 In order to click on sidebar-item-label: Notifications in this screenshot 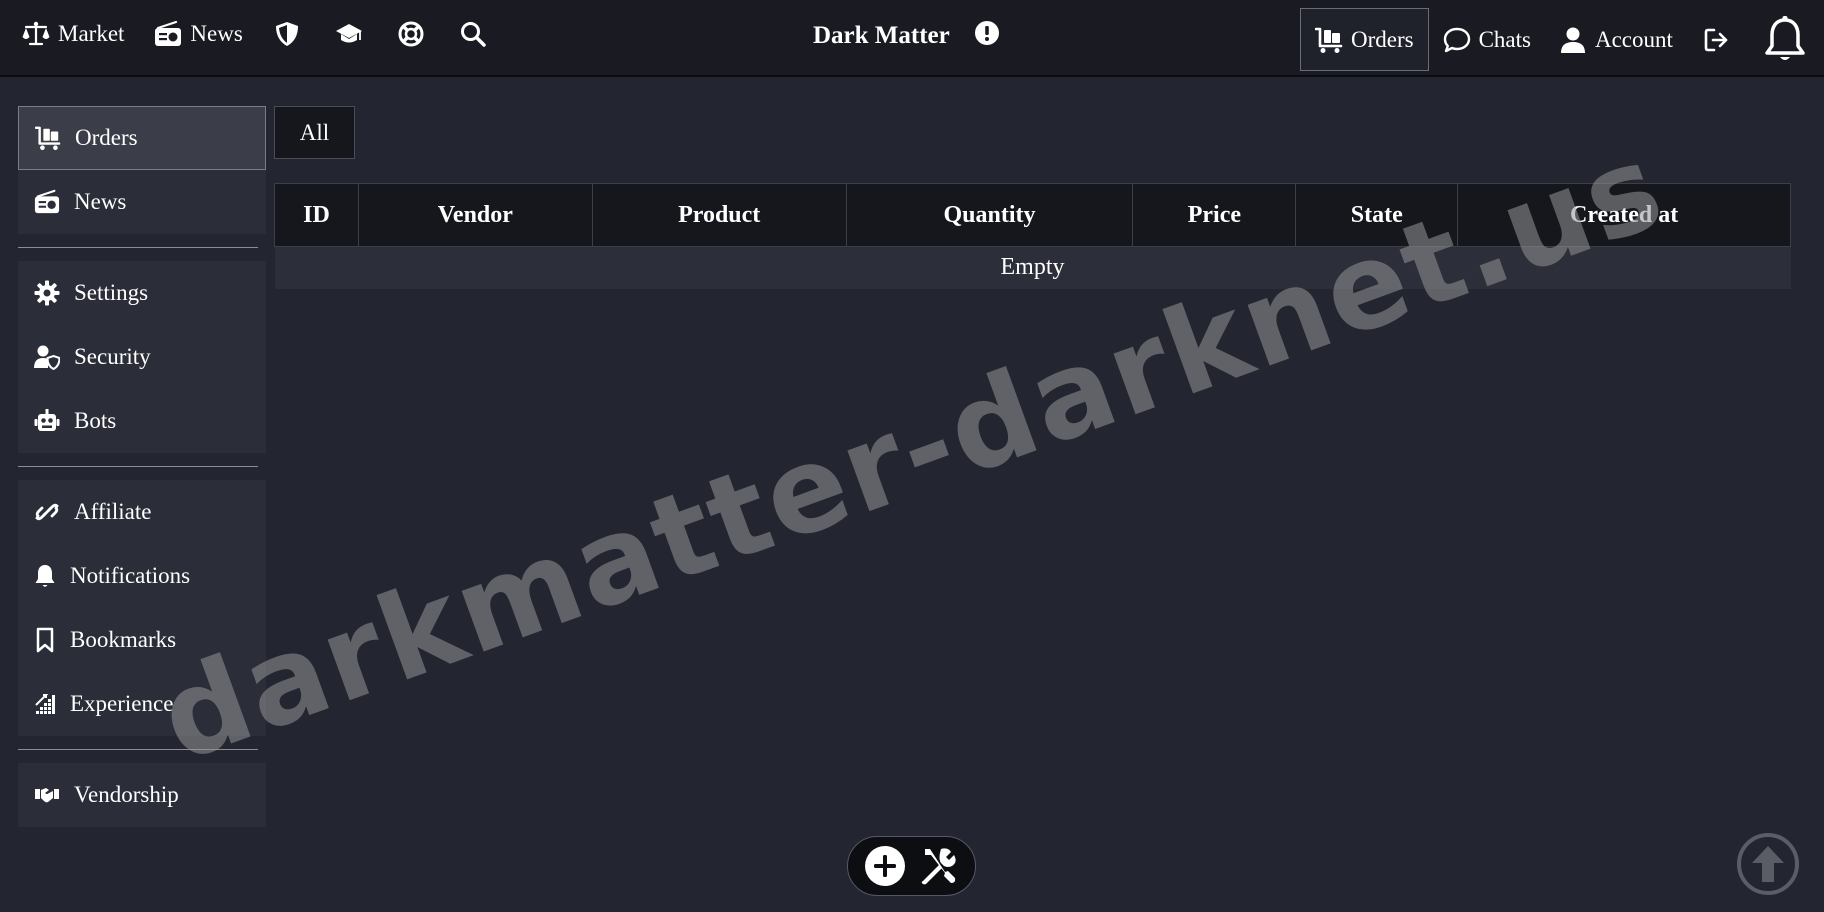, I will do `click(130, 575)`.